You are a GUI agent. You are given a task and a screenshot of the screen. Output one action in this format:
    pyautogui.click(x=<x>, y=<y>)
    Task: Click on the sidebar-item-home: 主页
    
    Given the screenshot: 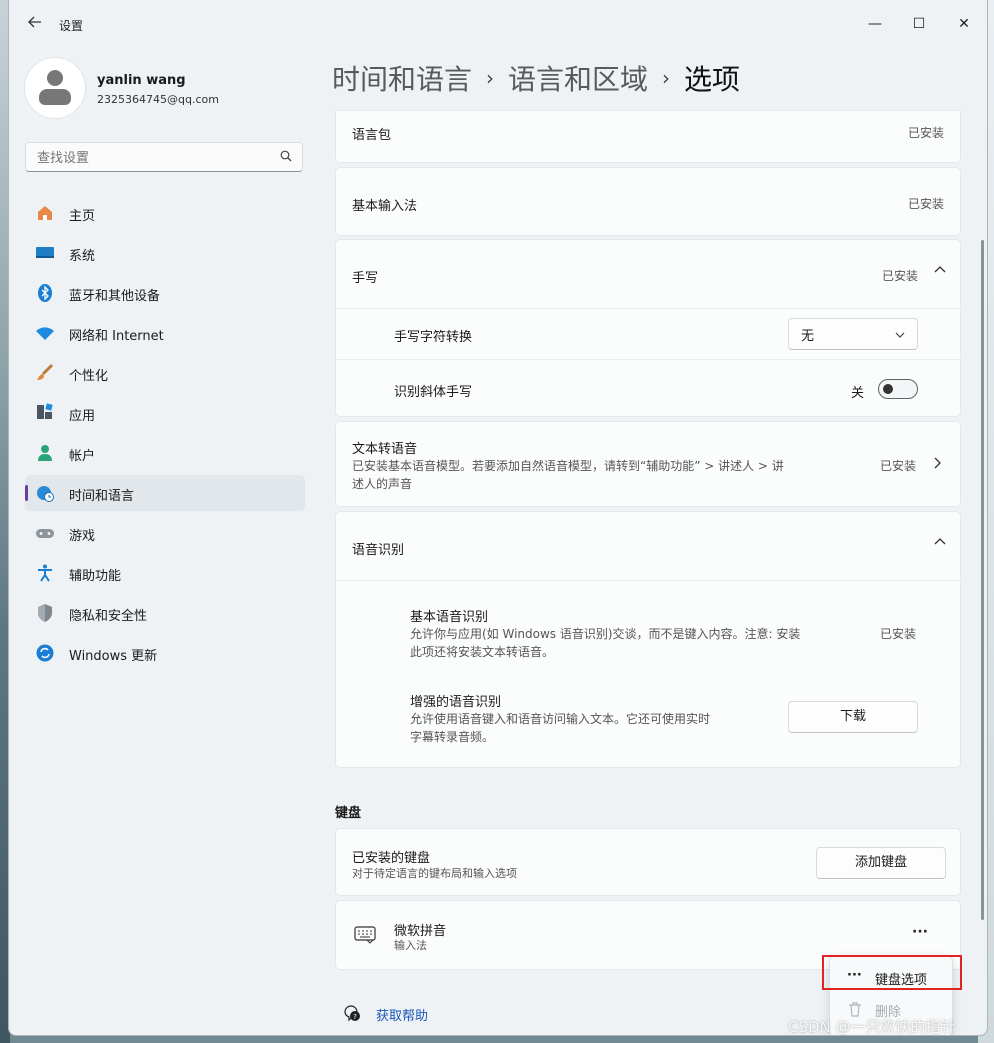 What is the action you would take?
    pyautogui.click(x=165, y=213)
    